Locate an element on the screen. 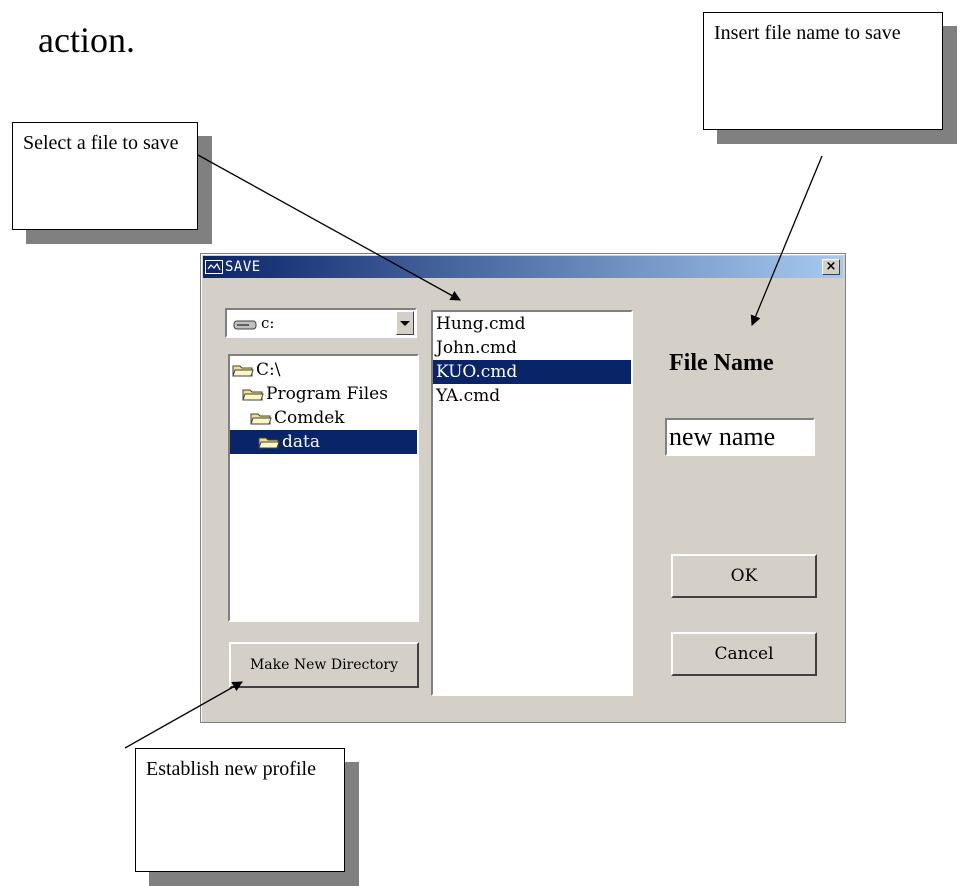 Image resolution: width=960 pixels, height=886 pixels. tree-item-comdek: Comdek is located at coordinates (297, 418).